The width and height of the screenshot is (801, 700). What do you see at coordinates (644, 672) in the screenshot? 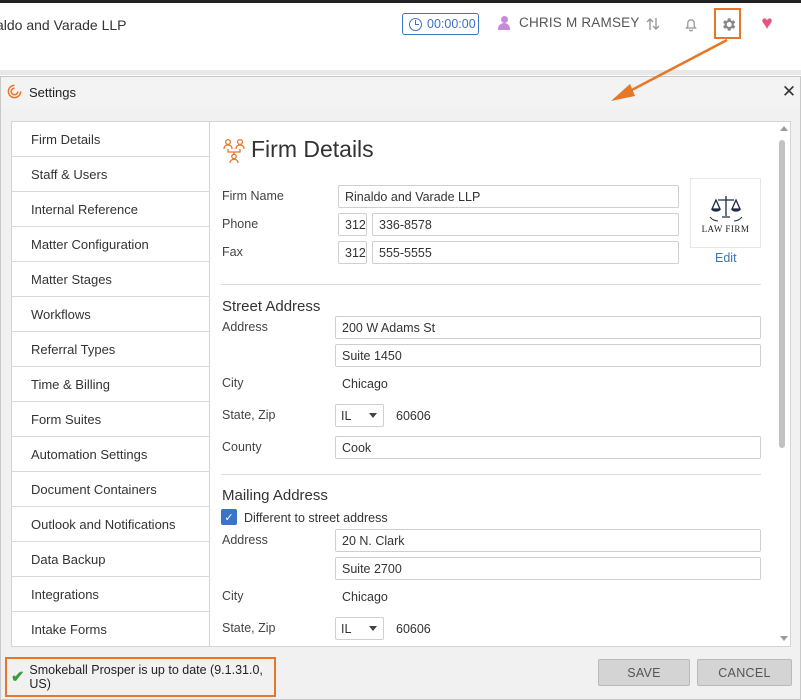
I see `save-button: SAVE` at bounding box center [644, 672].